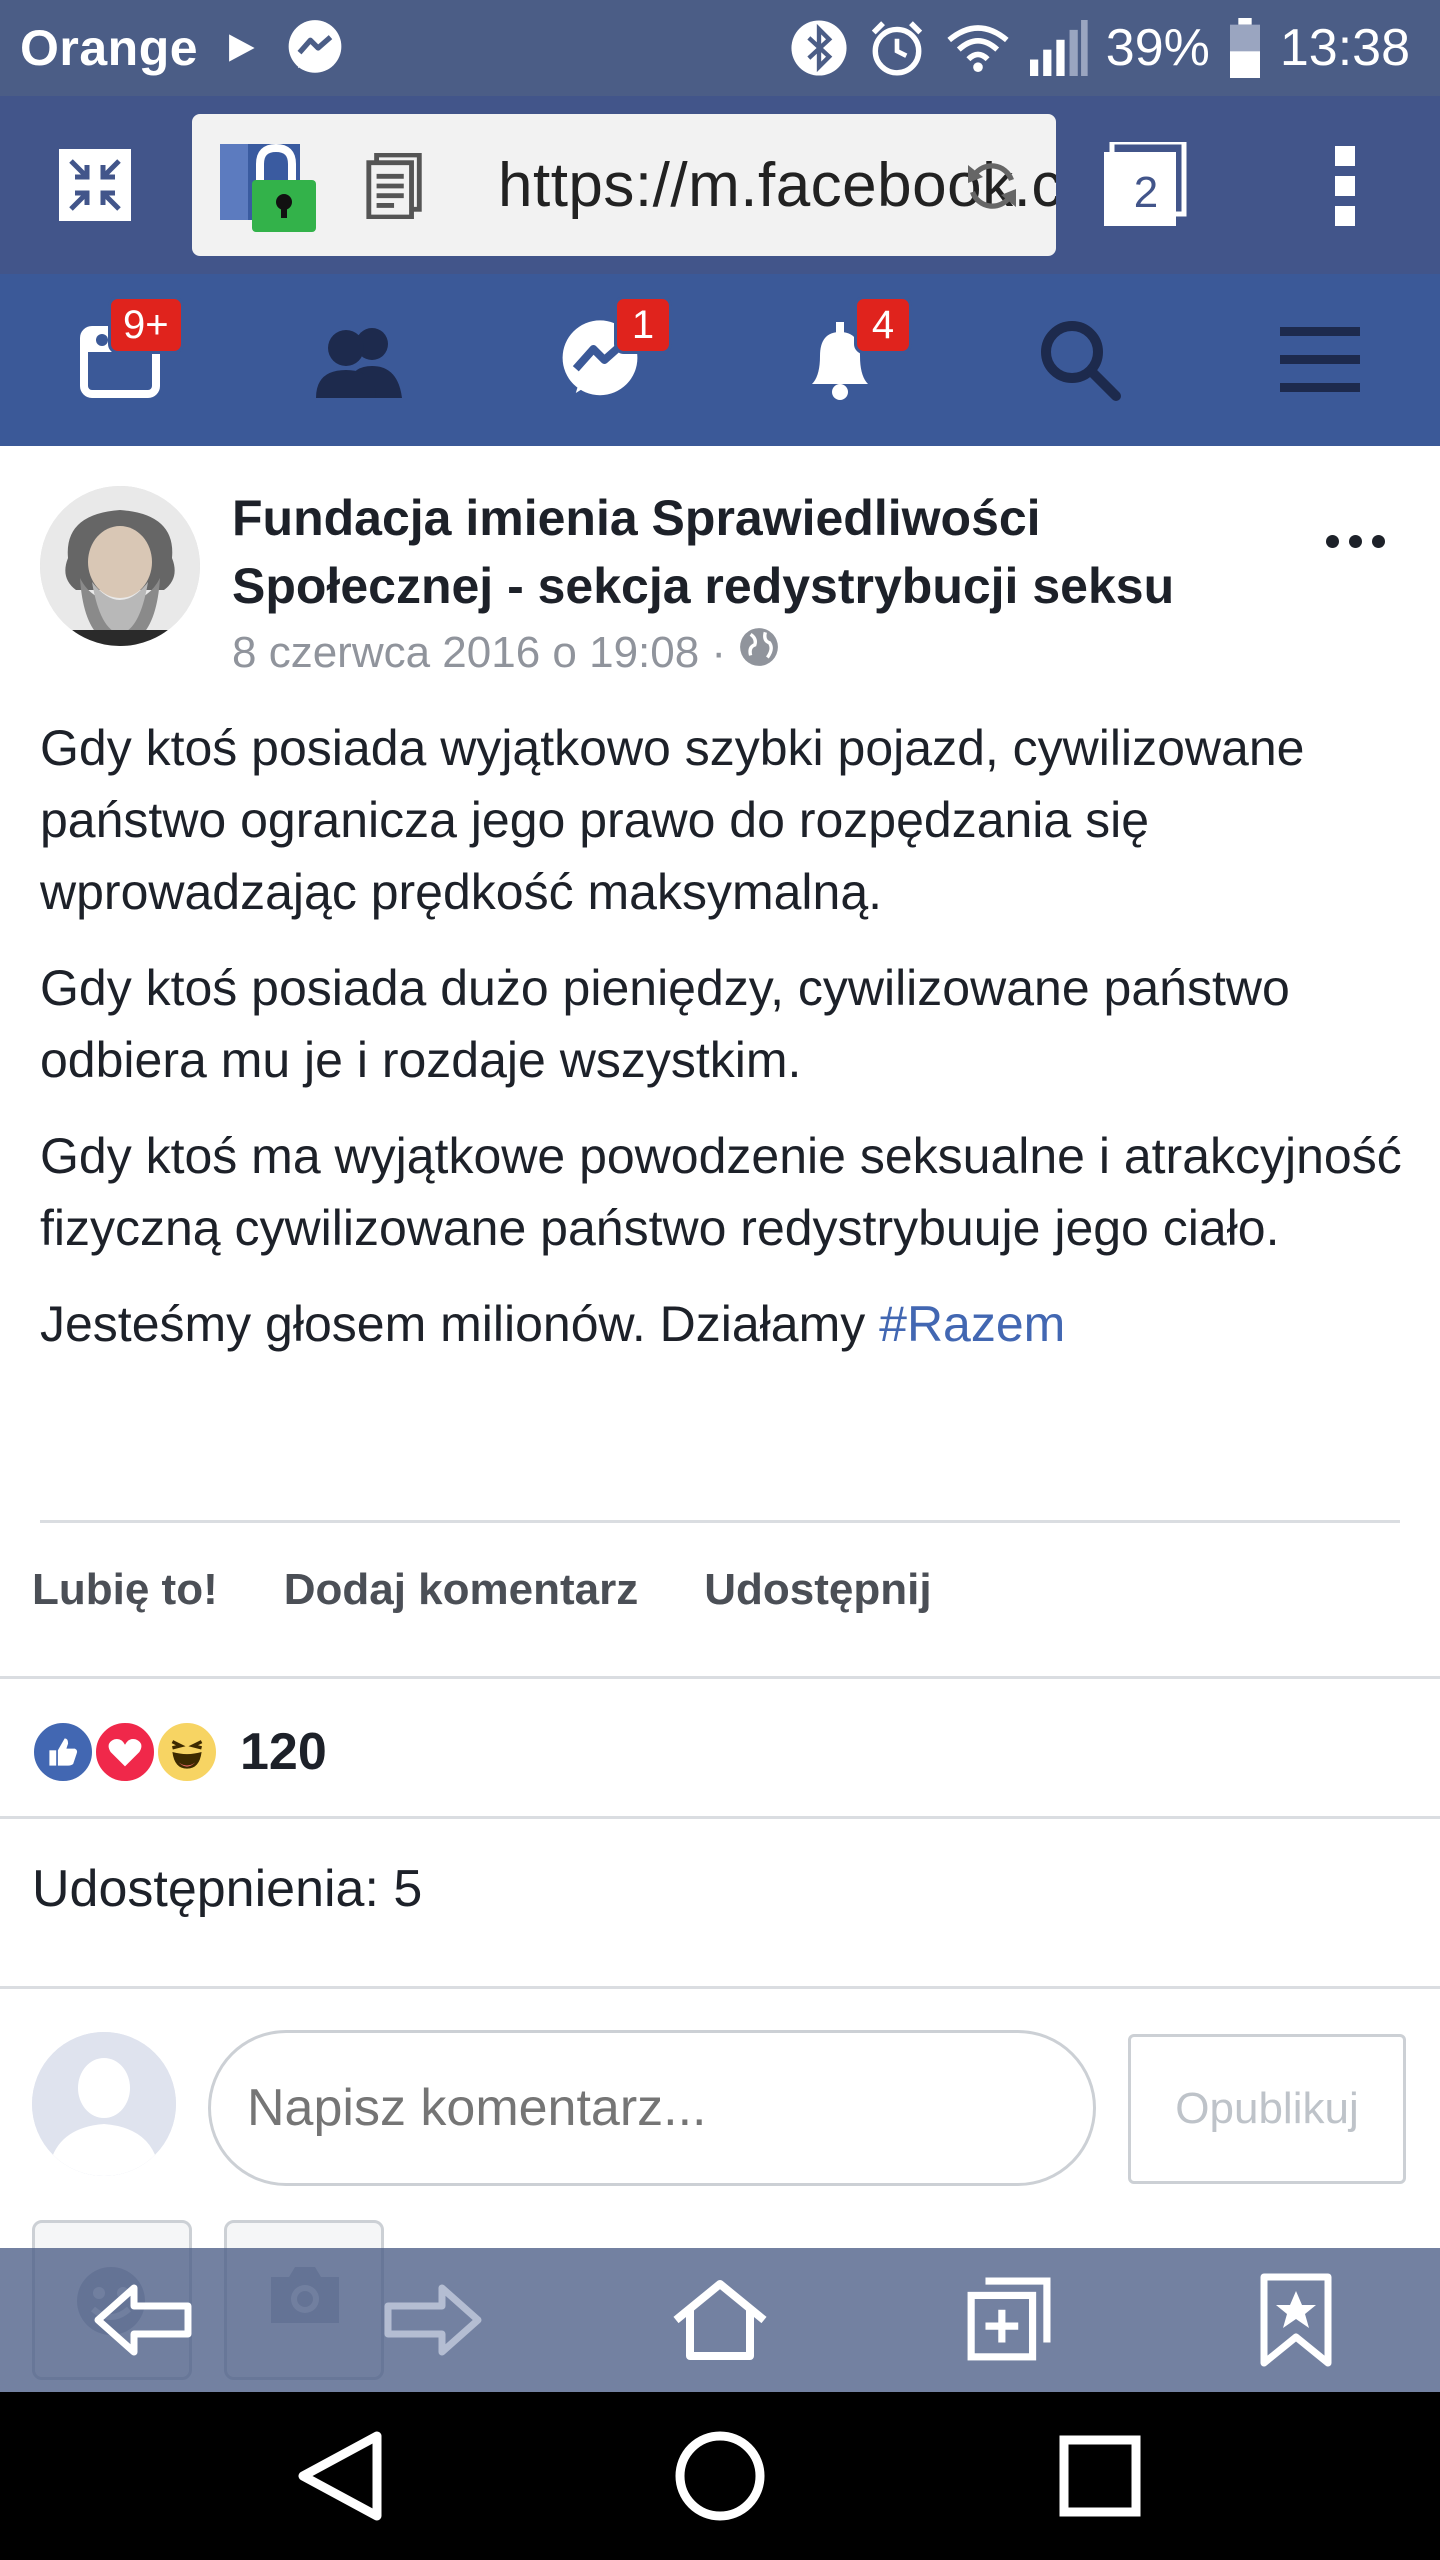  I want to click on back-arrow-icon, so click(144, 2320).